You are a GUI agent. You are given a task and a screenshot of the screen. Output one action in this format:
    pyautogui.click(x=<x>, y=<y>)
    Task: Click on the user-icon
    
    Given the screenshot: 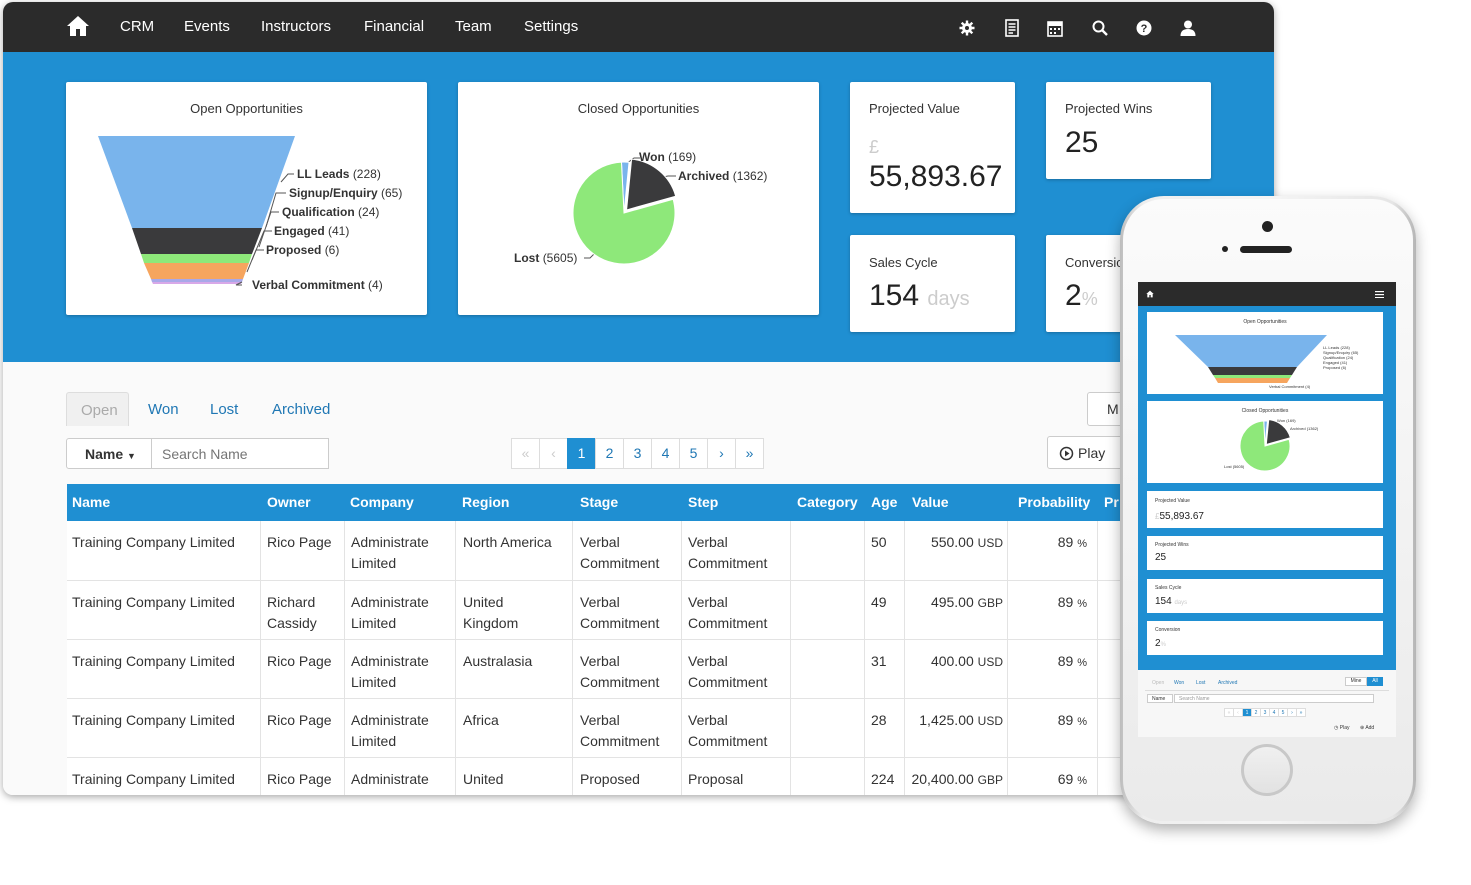 What is the action you would take?
    pyautogui.click(x=1188, y=28)
    